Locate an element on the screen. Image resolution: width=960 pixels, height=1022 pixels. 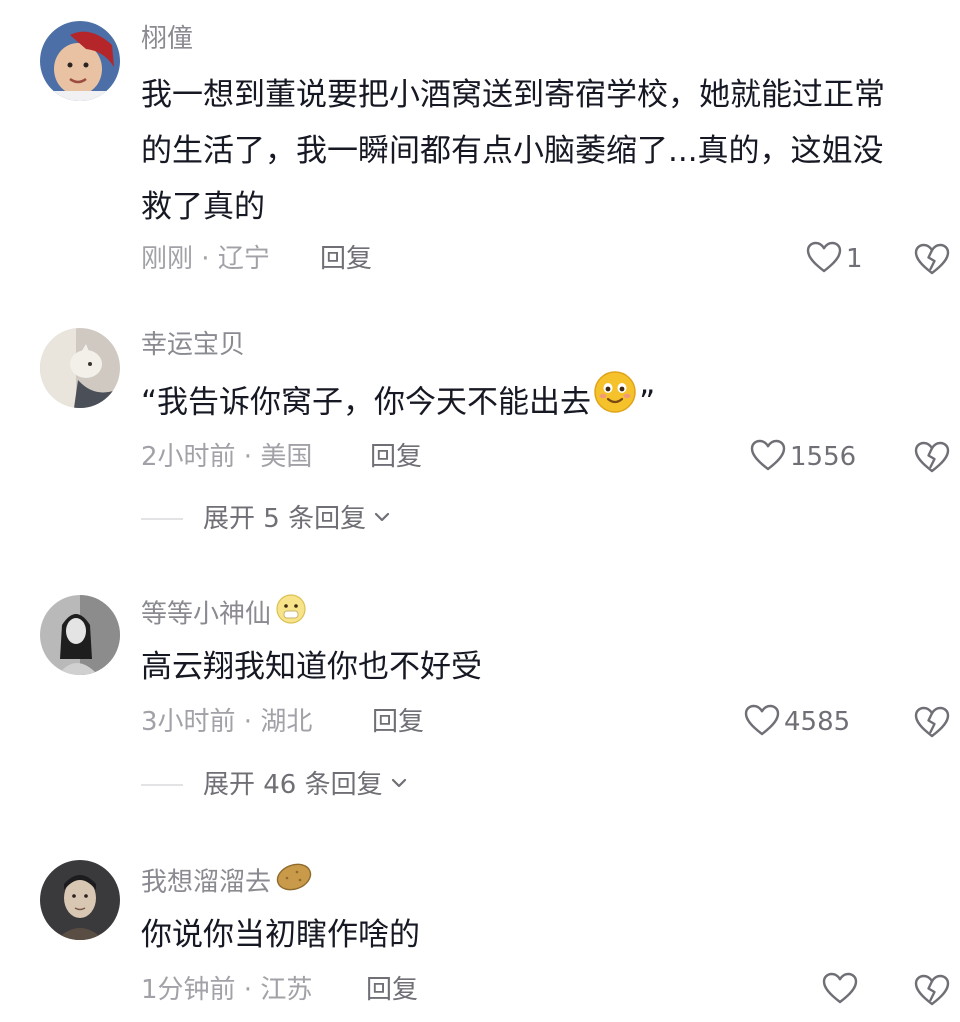
comment-meta: 2小时前 · 美国 is located at coordinates (226, 457).